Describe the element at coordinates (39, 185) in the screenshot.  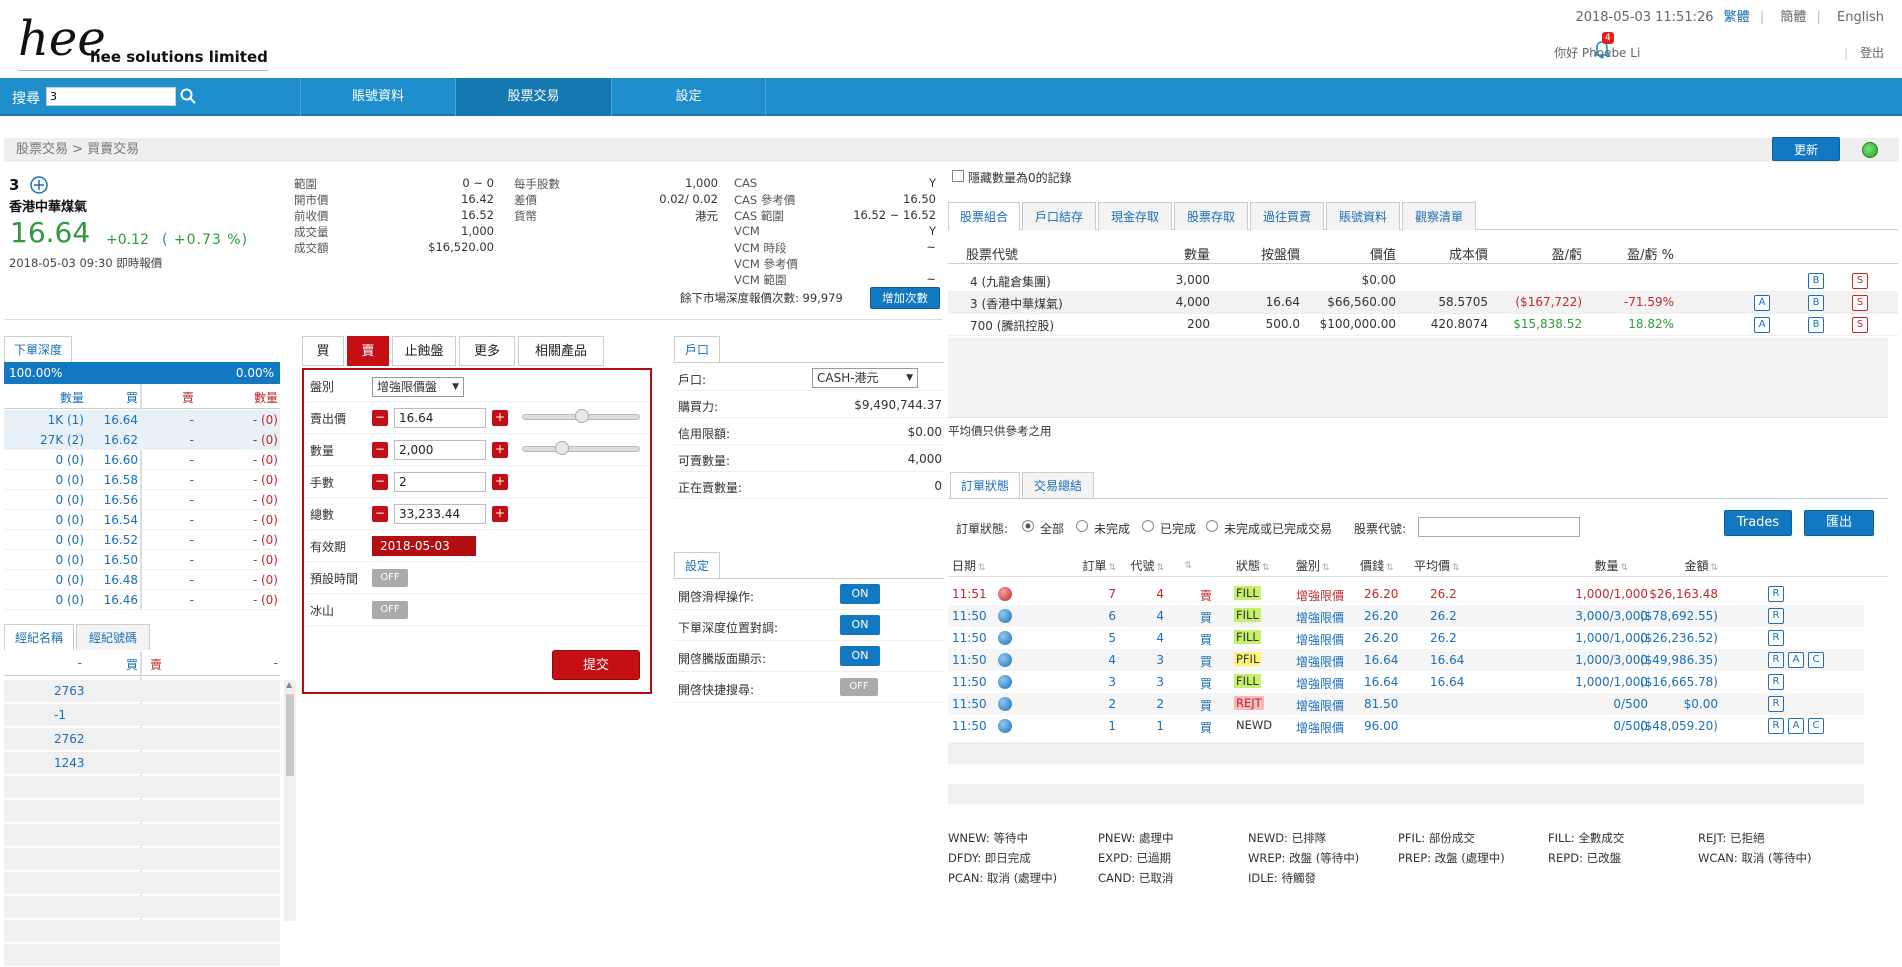
I see `add-watch-icon` at that location.